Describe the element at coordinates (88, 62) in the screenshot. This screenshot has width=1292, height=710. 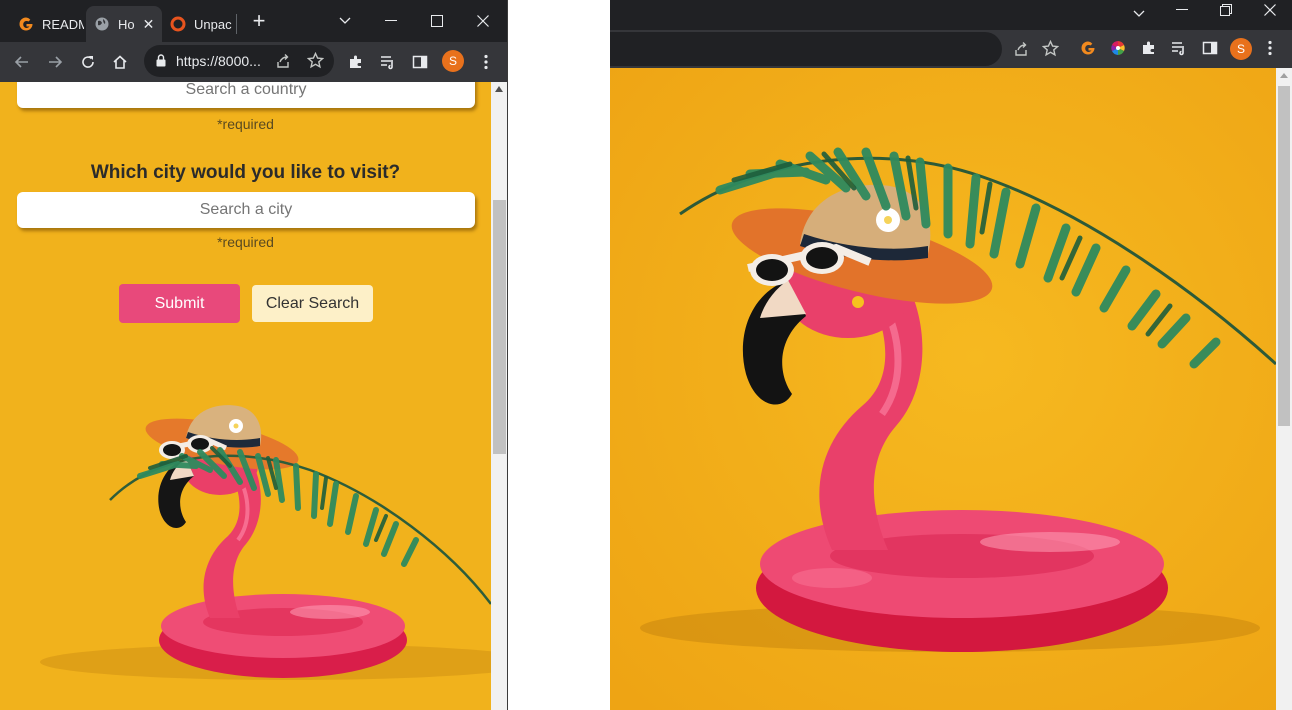
I see `reload-icon` at that location.